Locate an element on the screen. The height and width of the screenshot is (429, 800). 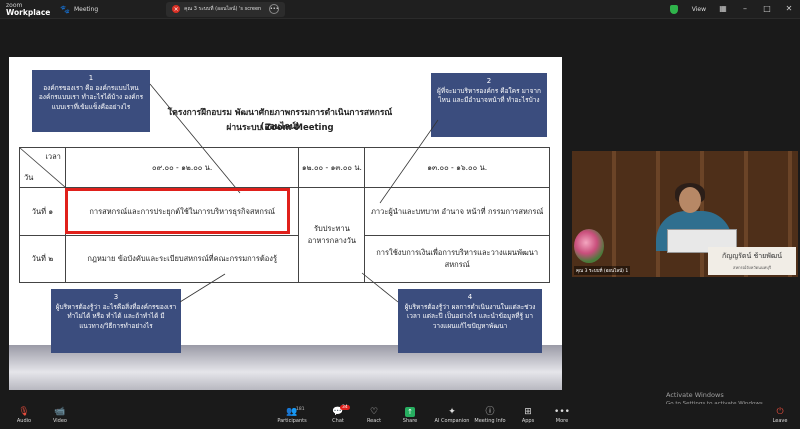
day-1: วันที่ ๑ is located at coordinates (42, 211).